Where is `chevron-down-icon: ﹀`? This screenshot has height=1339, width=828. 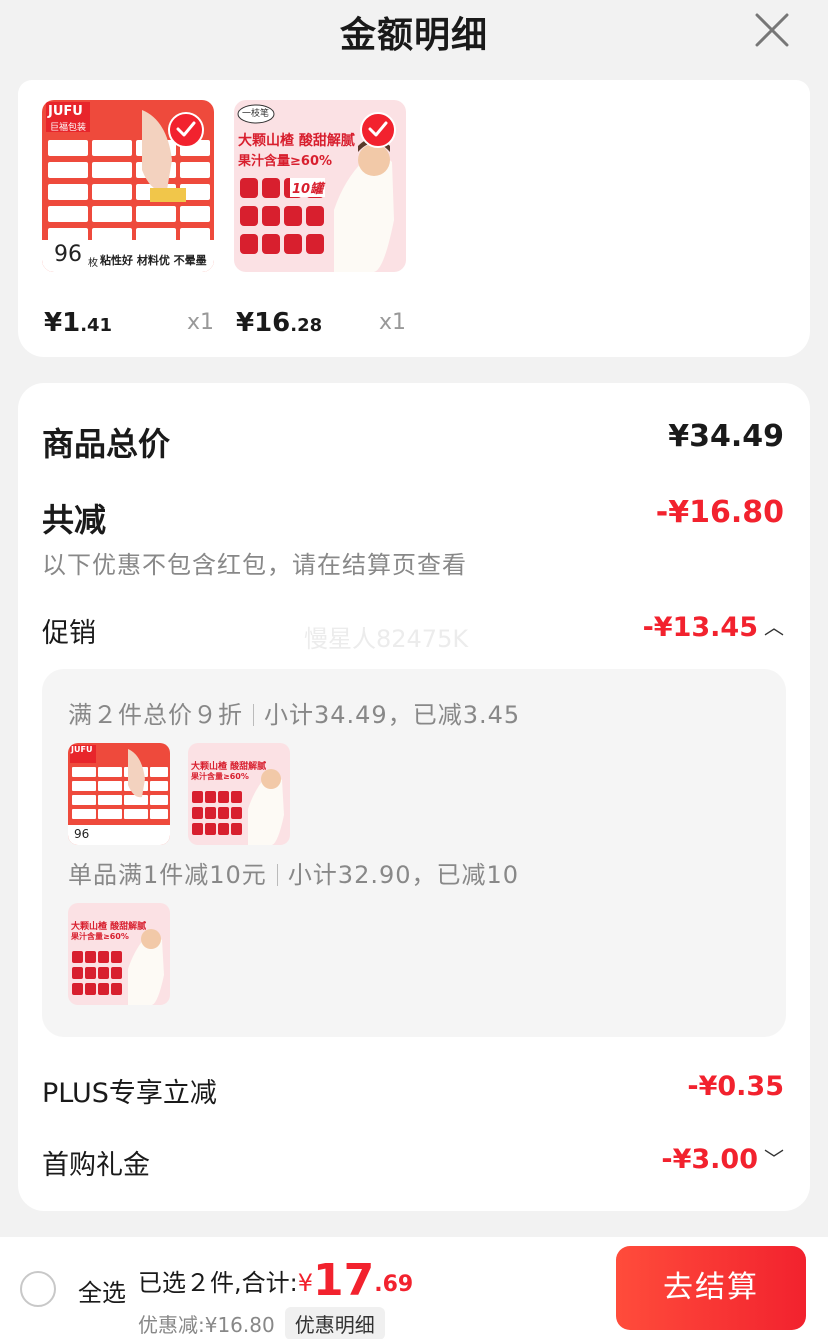
chevron-down-icon: ﹀ is located at coordinates (774, 1159).